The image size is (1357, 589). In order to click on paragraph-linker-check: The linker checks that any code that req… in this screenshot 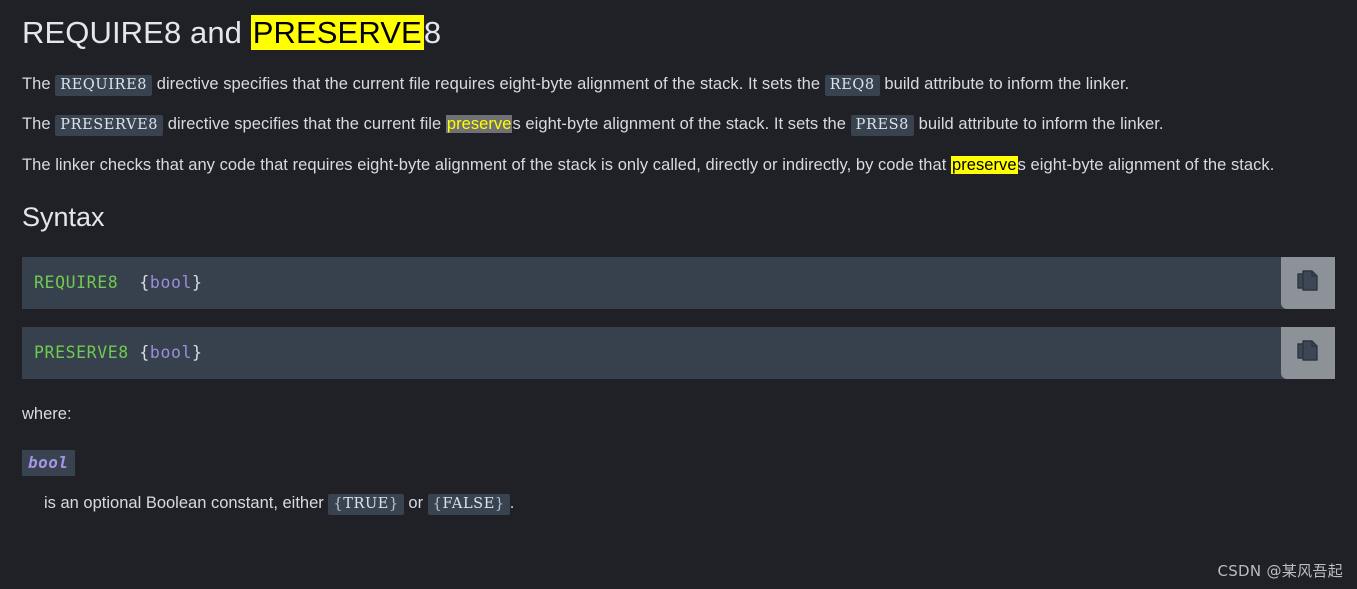, I will do `click(678, 165)`.